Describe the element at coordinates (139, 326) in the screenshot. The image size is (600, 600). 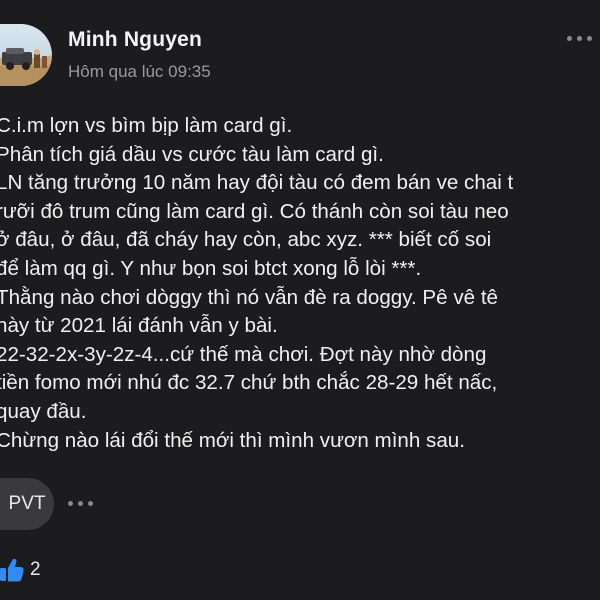
I see `post-line: này từ 2021 lái đánh vẫn y bài.` at that location.